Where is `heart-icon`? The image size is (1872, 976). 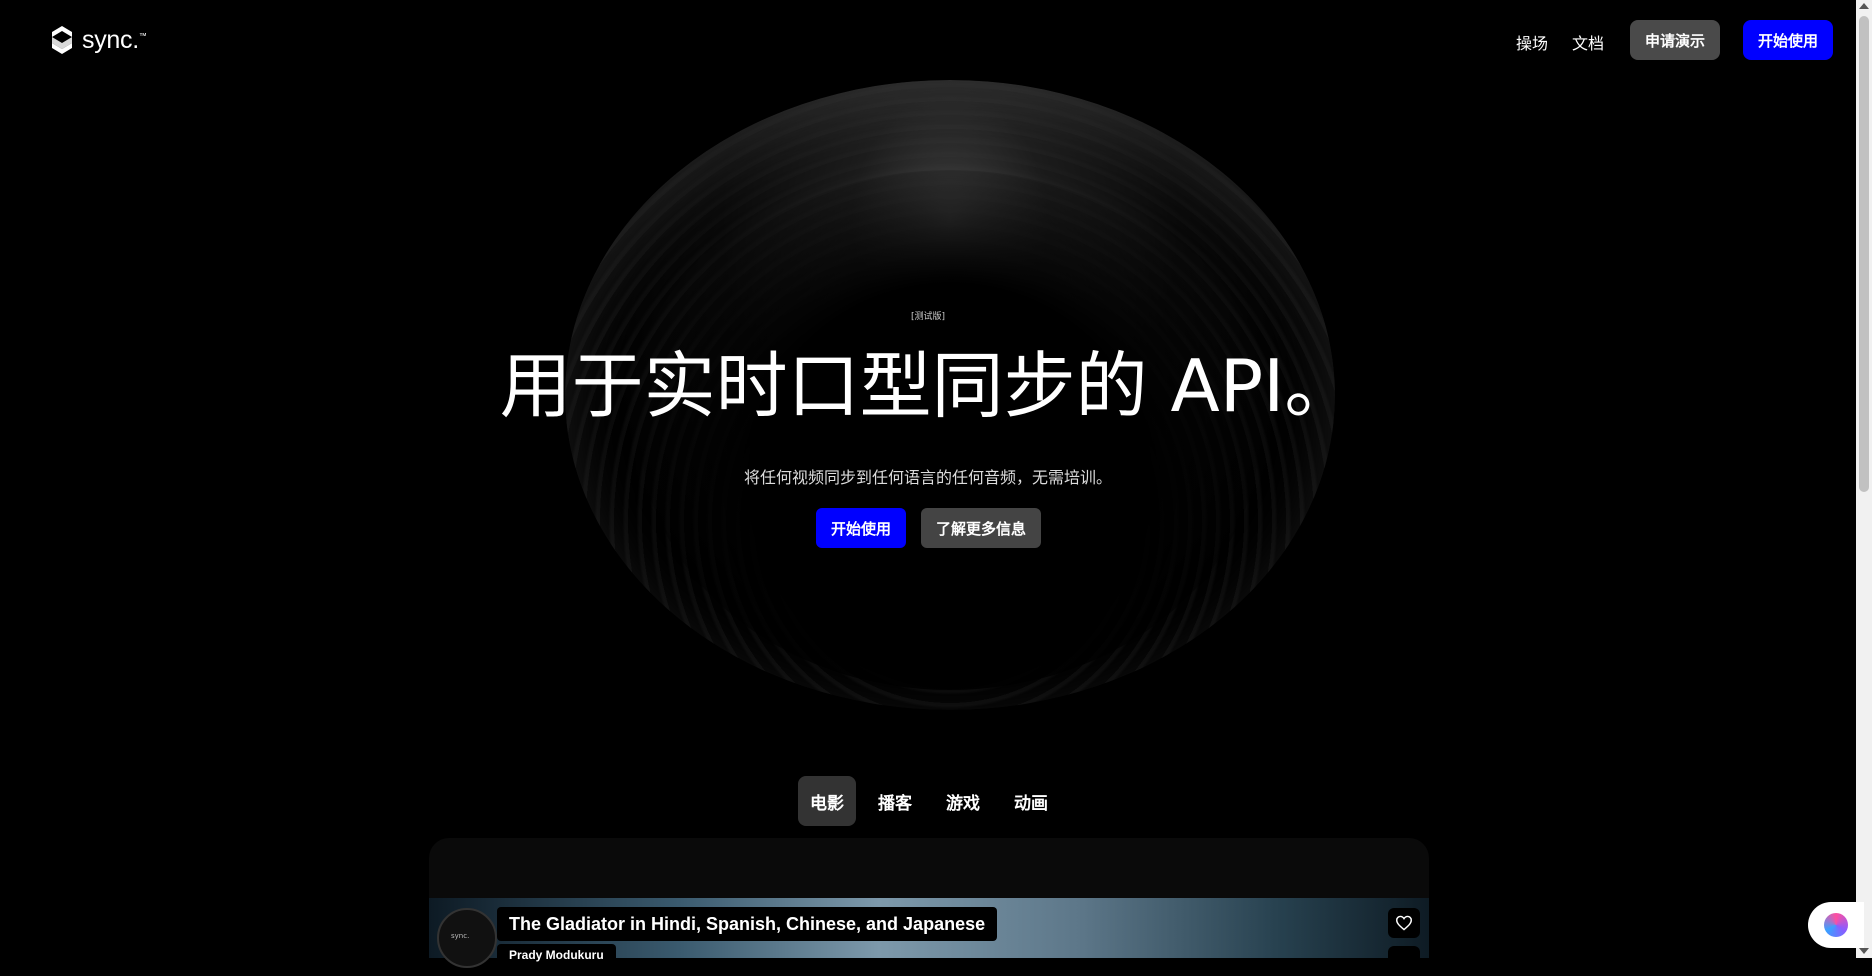
heart-icon is located at coordinates (1404, 923).